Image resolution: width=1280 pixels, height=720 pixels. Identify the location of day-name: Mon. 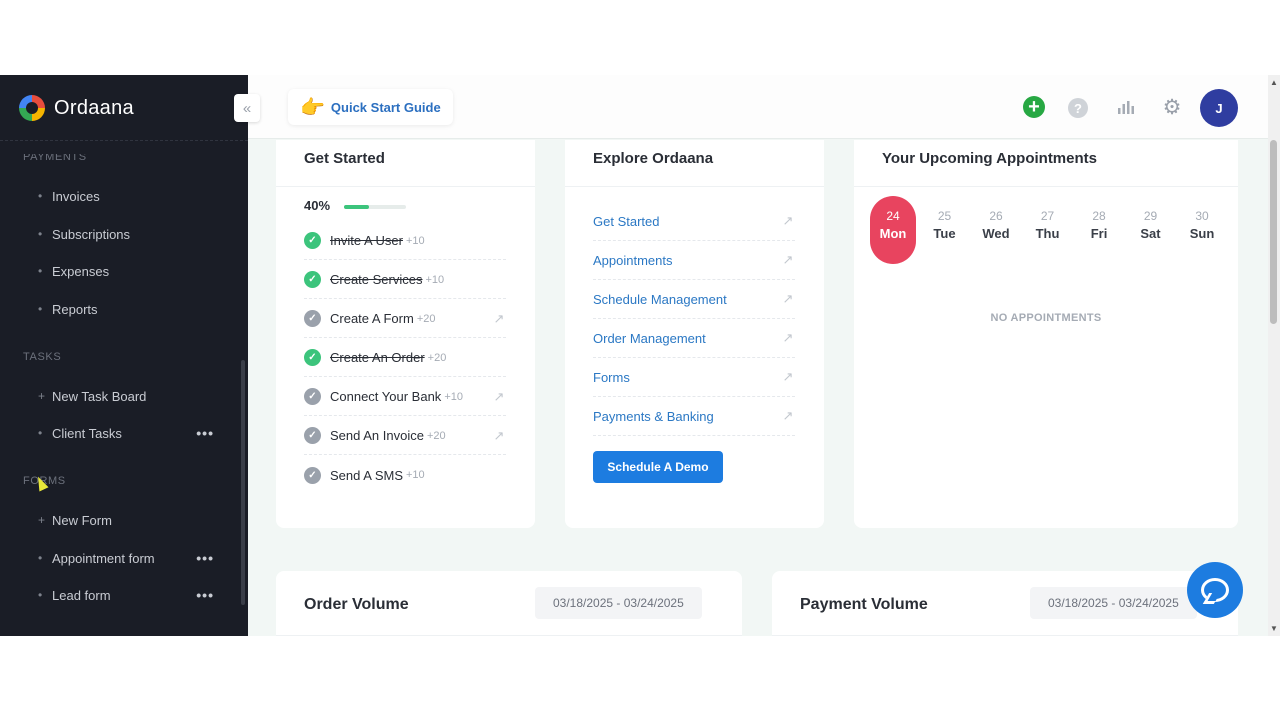
(893, 233).